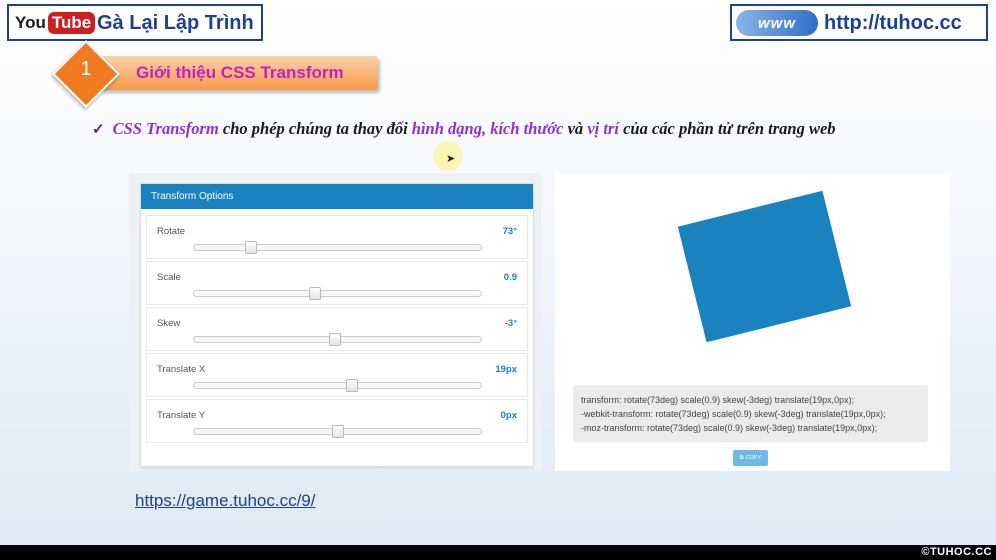 The height and width of the screenshot is (560, 996). Describe the element at coordinates (86, 69) in the screenshot. I see `section-number: 1` at that location.